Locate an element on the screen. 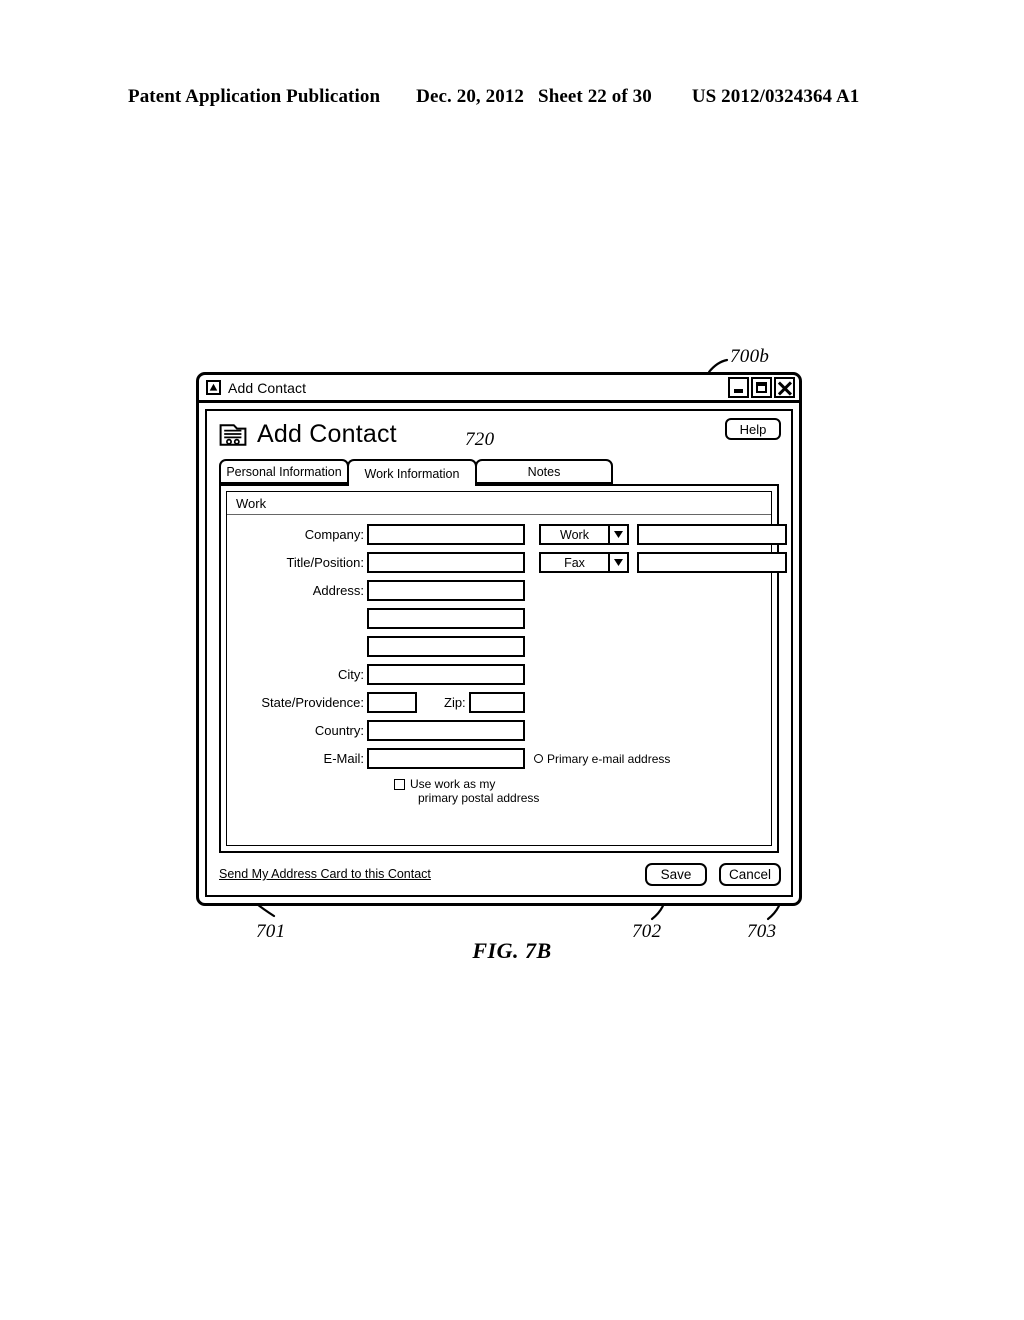  minimize-button is located at coordinates (738, 387).